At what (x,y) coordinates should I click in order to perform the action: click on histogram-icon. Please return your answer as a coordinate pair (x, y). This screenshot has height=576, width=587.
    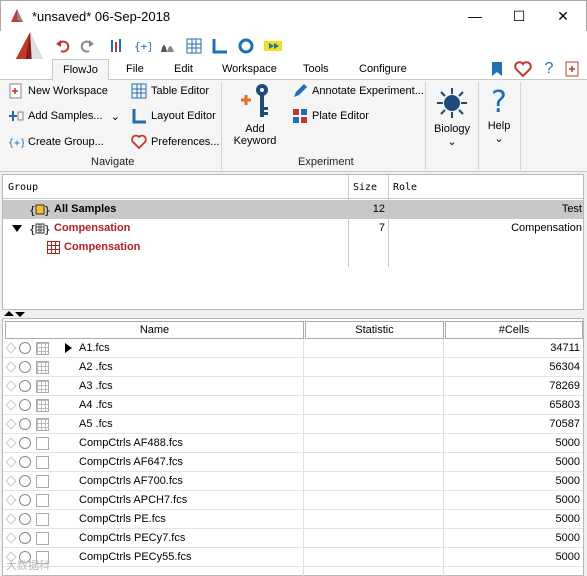
    Looking at the image, I should click on (167, 48).